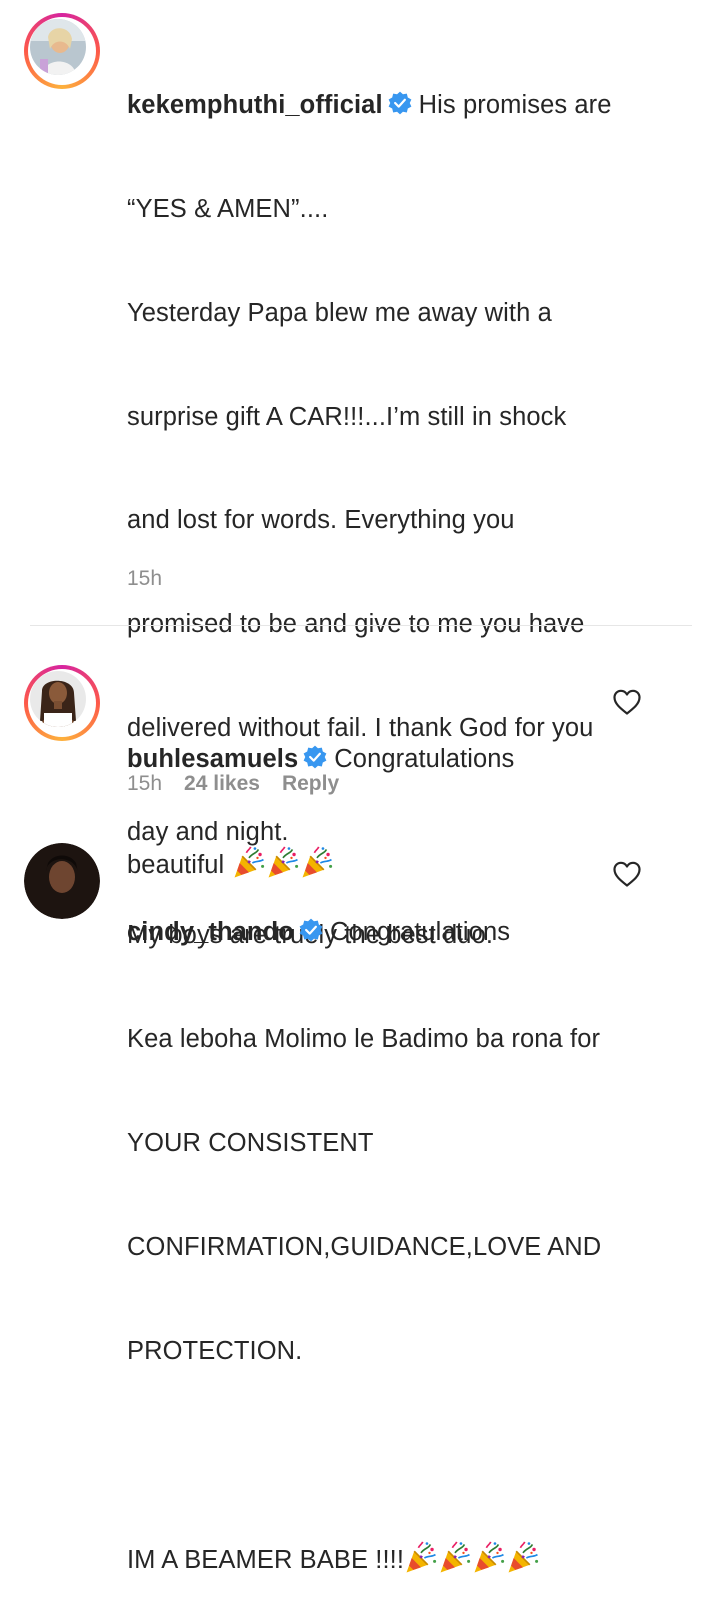  What do you see at coordinates (397, 1454) in the screenshot?
I see `comment-line-blank` at bounding box center [397, 1454].